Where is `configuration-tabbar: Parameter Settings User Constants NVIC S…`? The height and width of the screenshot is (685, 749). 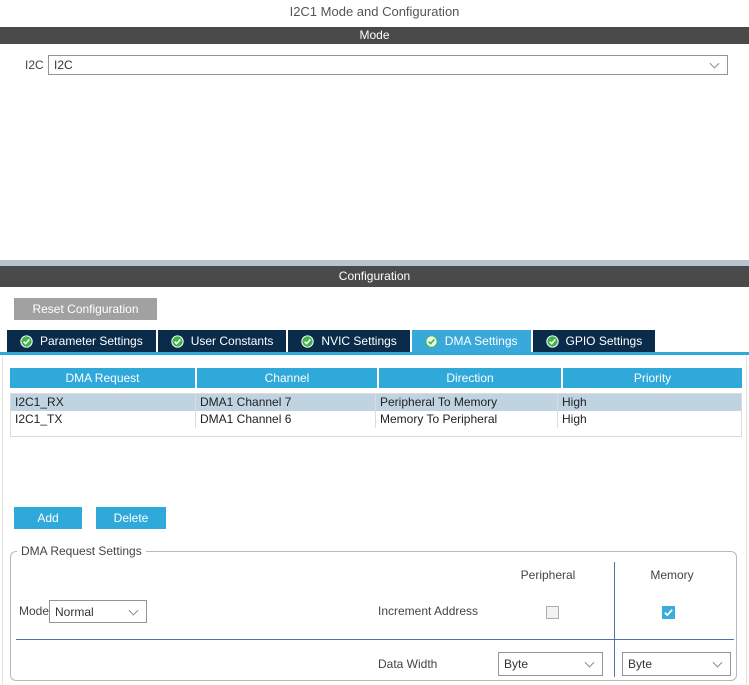 configuration-tabbar: Parameter Settings User Constants NVIC S… is located at coordinates (331, 341).